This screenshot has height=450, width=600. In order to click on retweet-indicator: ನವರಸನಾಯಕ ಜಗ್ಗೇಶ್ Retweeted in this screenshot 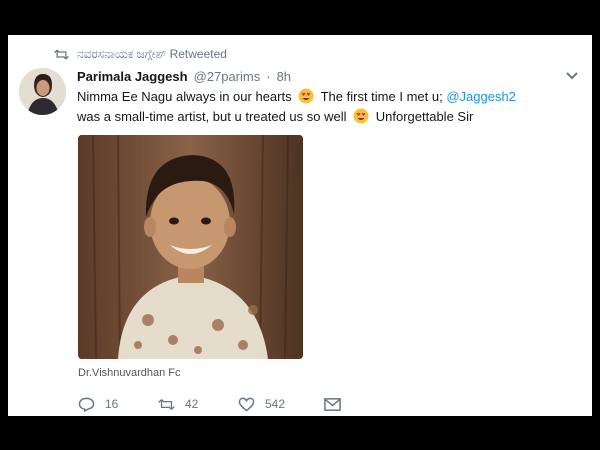, I will do `click(140, 54)`.